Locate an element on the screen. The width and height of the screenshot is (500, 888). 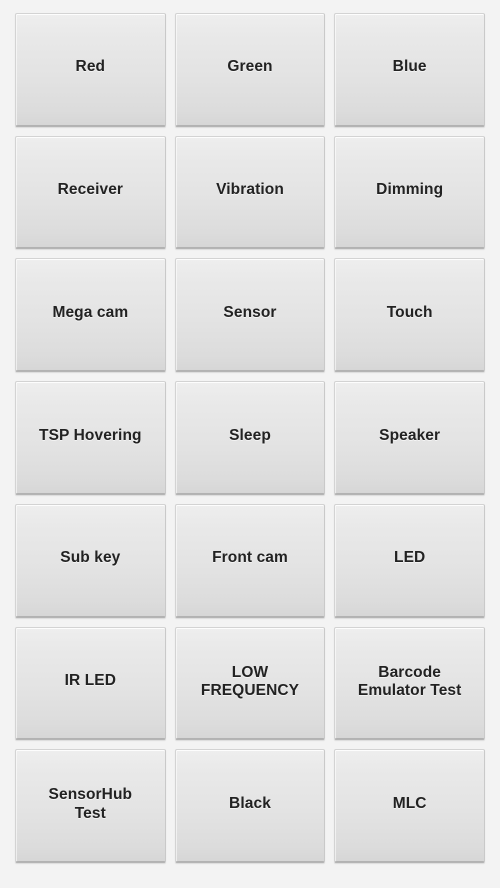
test-button-receiver: Receiver is located at coordinates (90, 192).